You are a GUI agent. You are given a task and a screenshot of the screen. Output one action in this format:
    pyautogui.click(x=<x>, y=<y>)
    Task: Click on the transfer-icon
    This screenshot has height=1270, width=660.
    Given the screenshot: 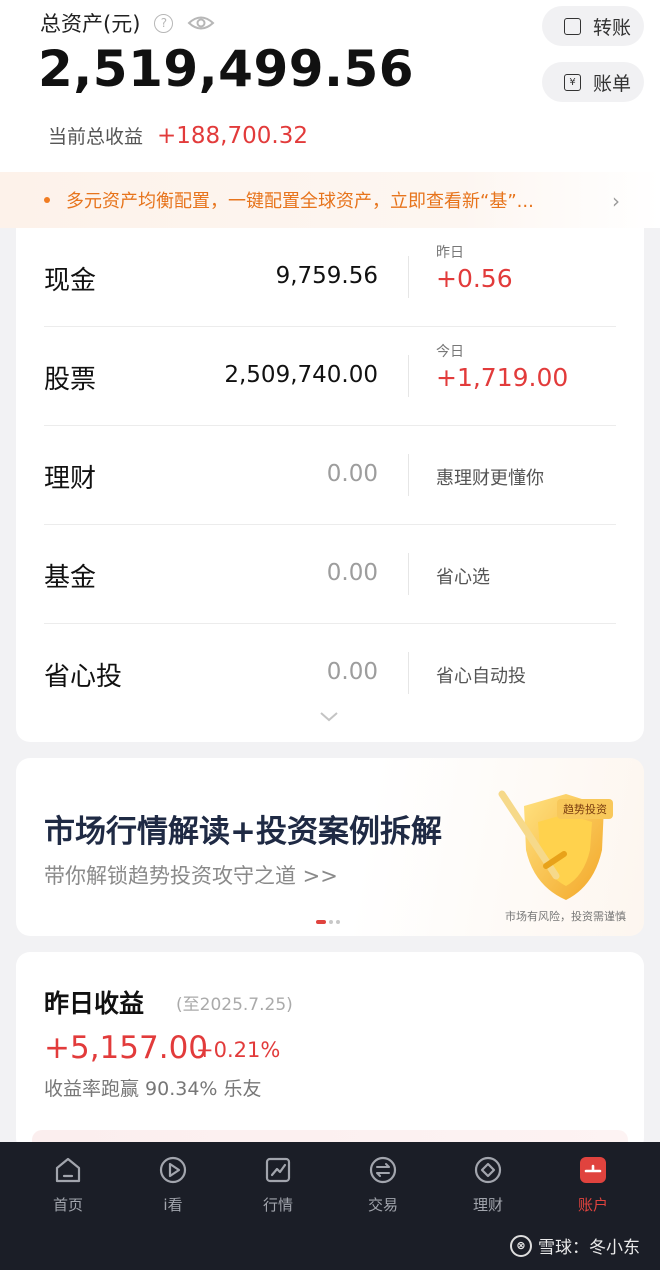 What is the action you would take?
    pyautogui.click(x=572, y=26)
    